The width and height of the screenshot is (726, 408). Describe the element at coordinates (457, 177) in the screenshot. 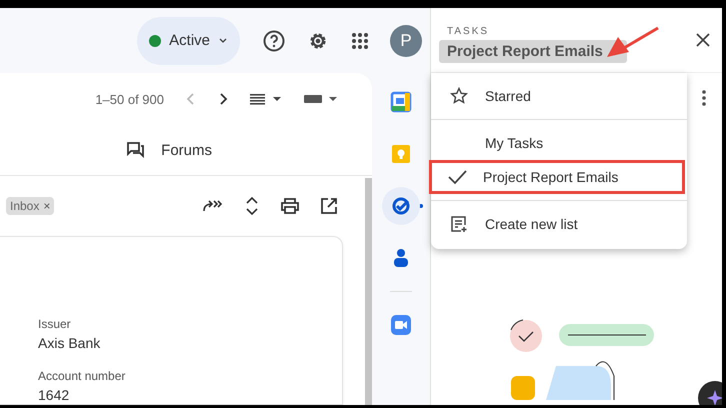

I see `checkmark-icon` at that location.